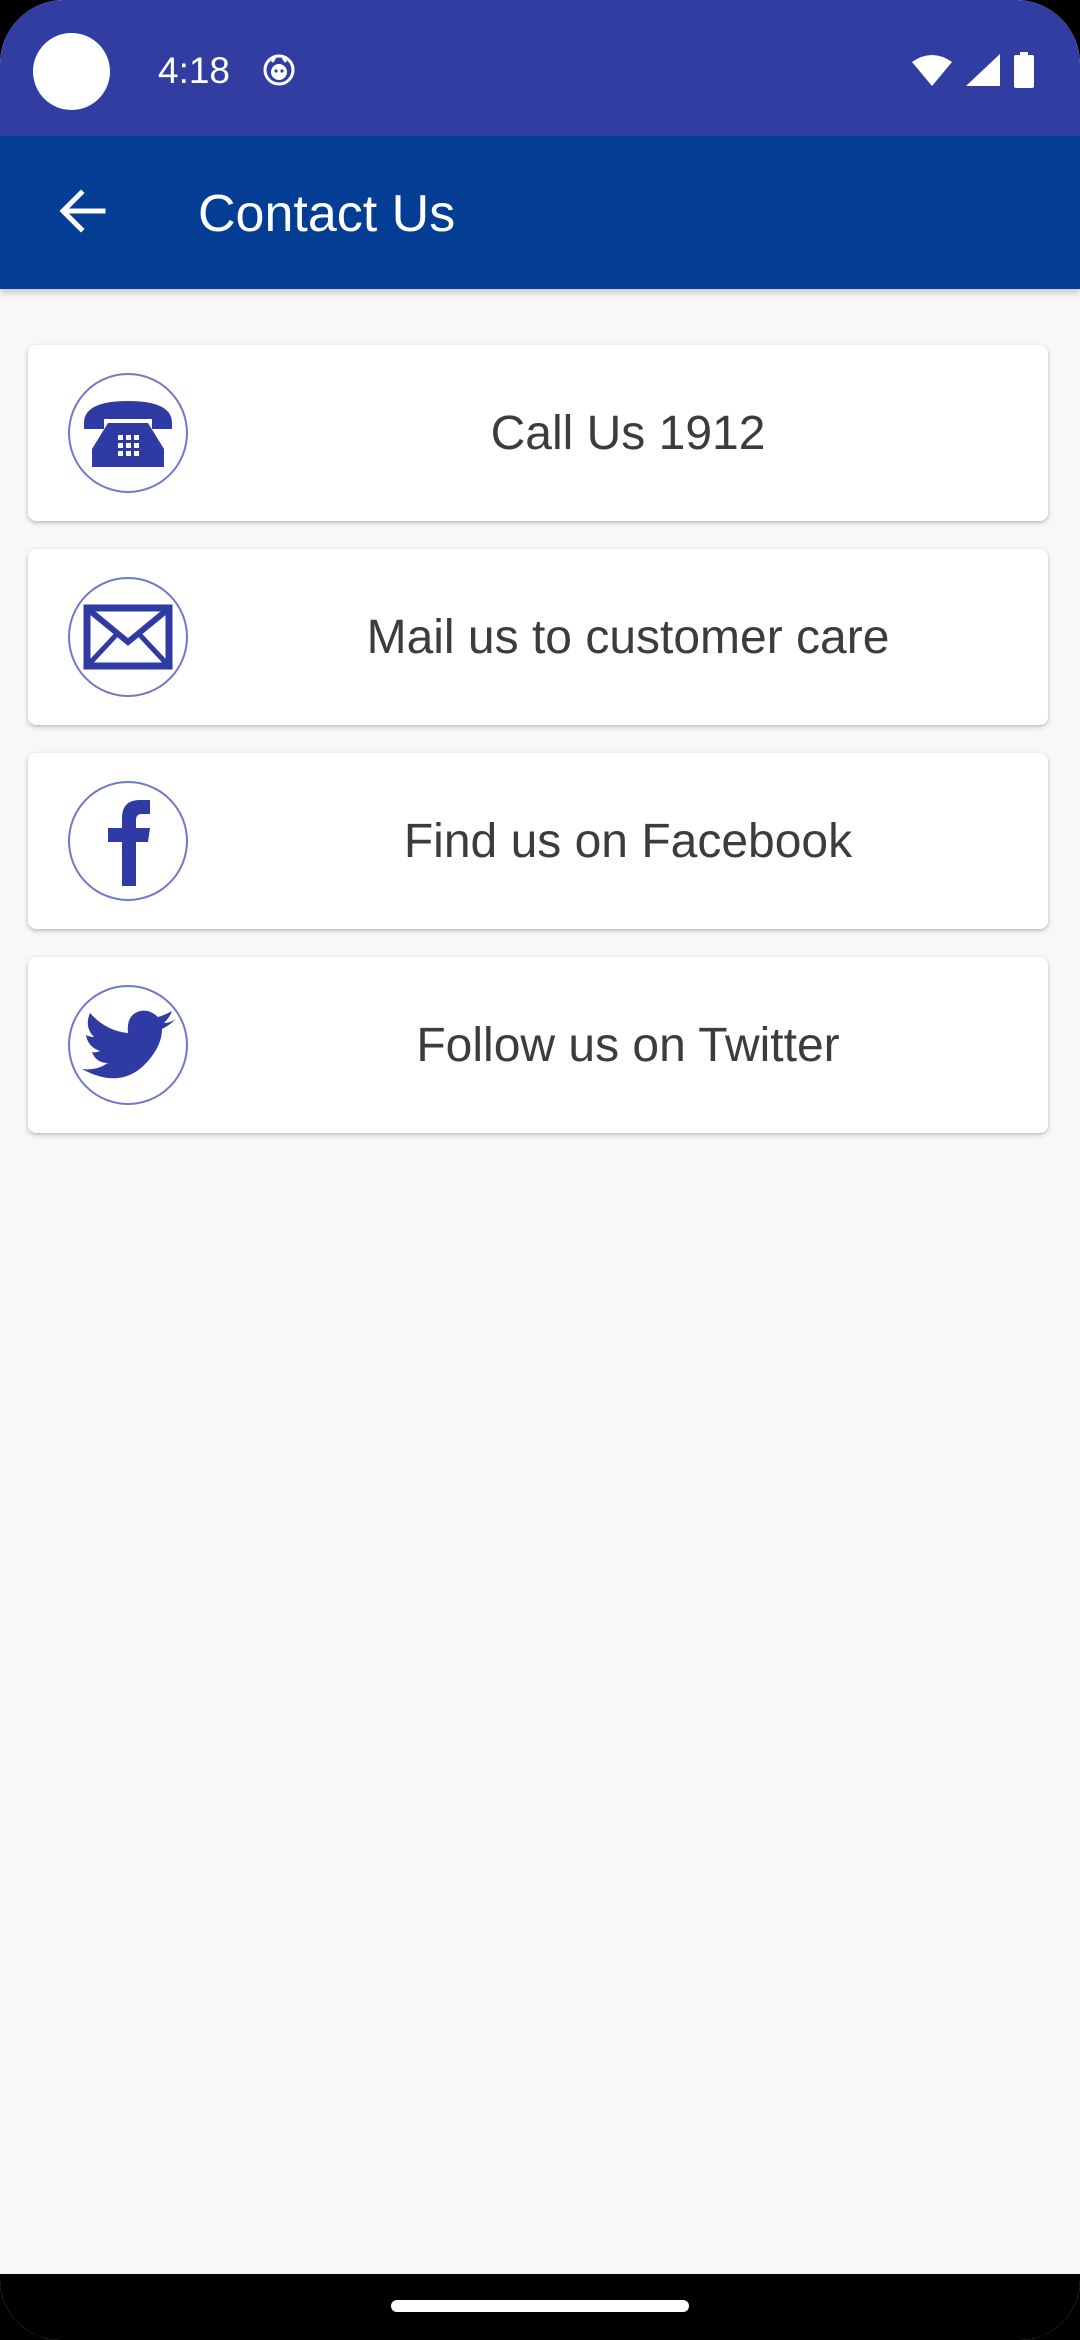 The width and height of the screenshot is (1080, 2340). I want to click on telephone-icon, so click(128, 433).